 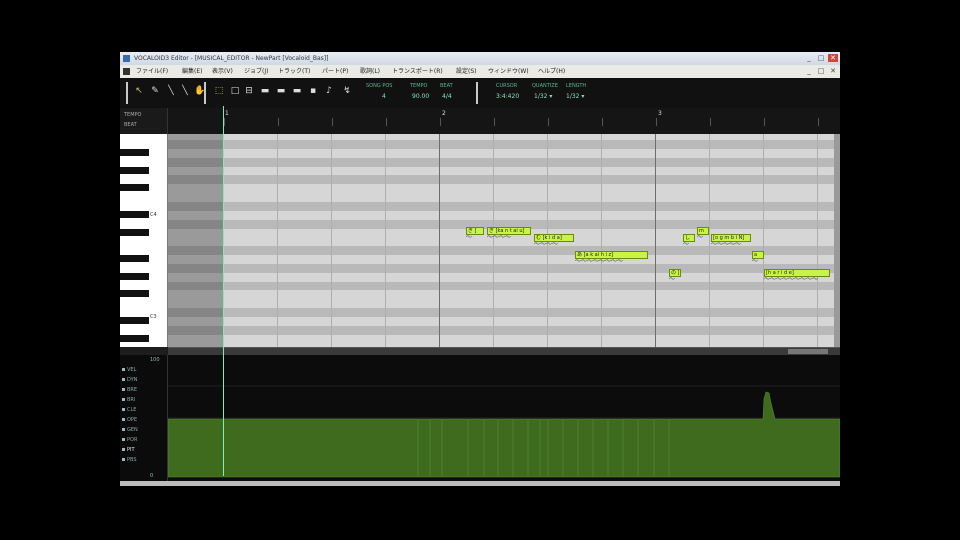 I want to click on menu-lyrics: 歌詞(L), so click(x=370, y=71).